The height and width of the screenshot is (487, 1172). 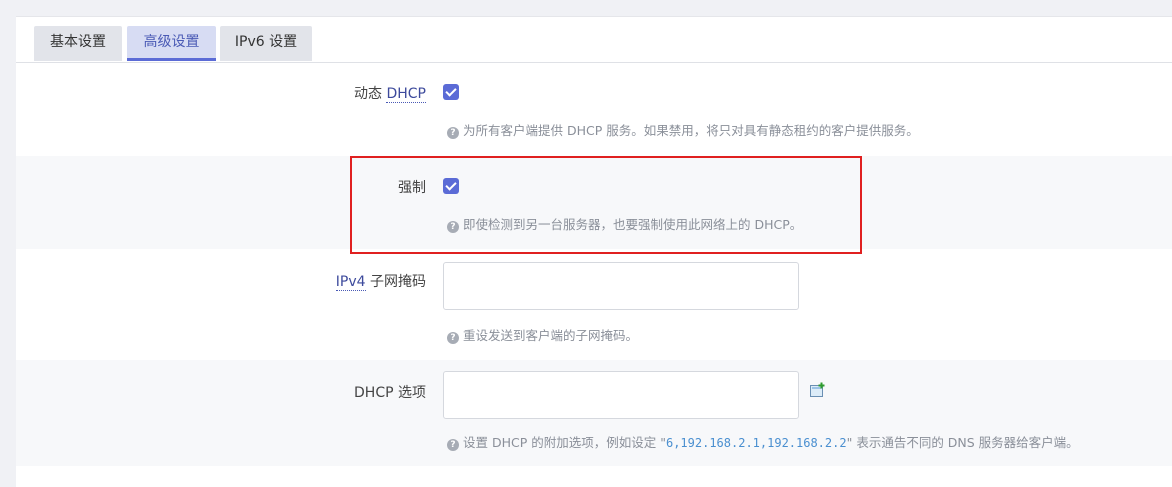 I want to click on dynamic-dhcp-label: 动态 DHCP, so click(x=390, y=94).